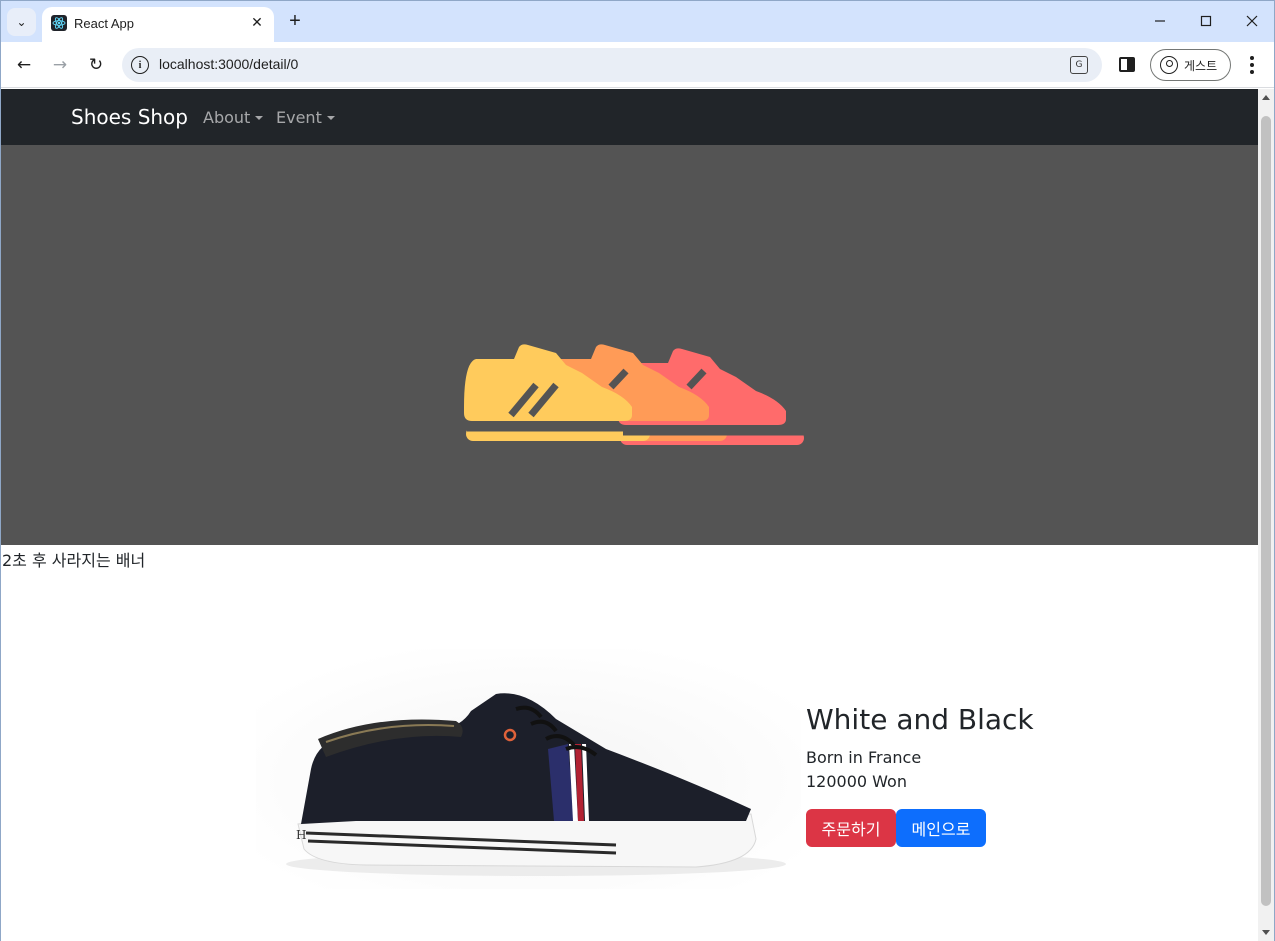 The image size is (1275, 941). Describe the element at coordinates (1252, 21) in the screenshot. I see `close-window-icon` at that location.